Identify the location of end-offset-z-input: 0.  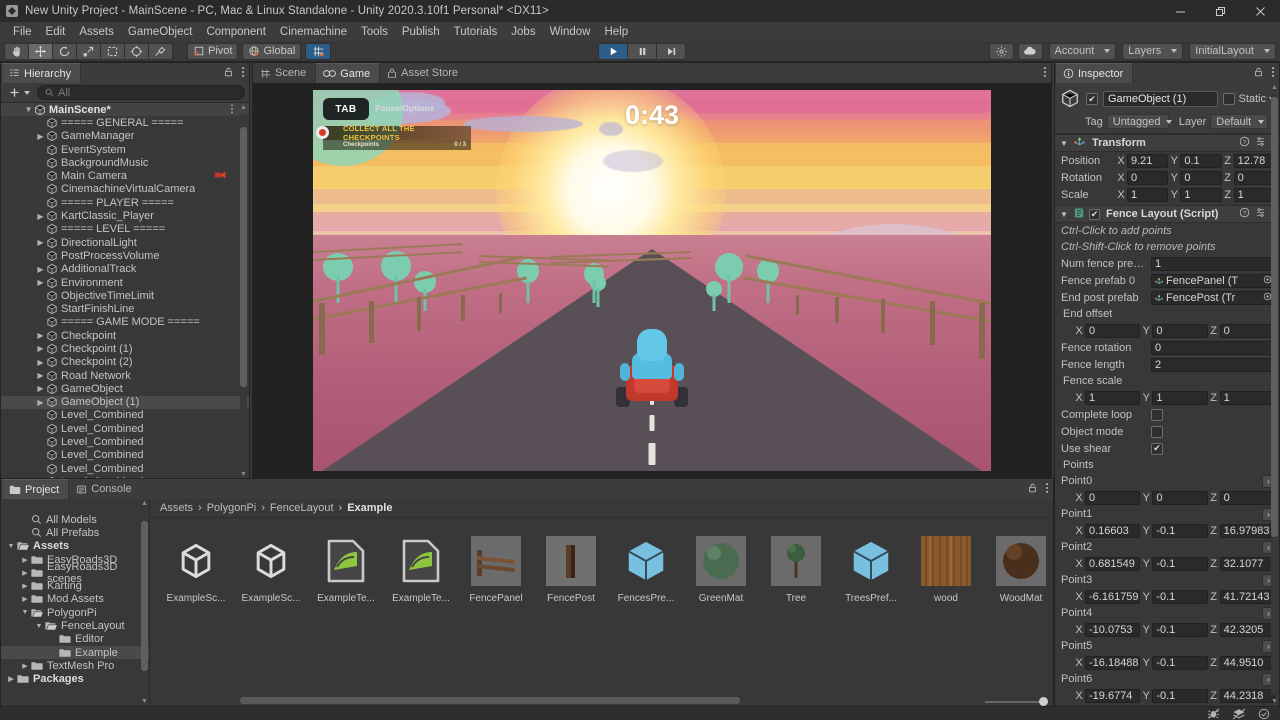
(1247, 330).